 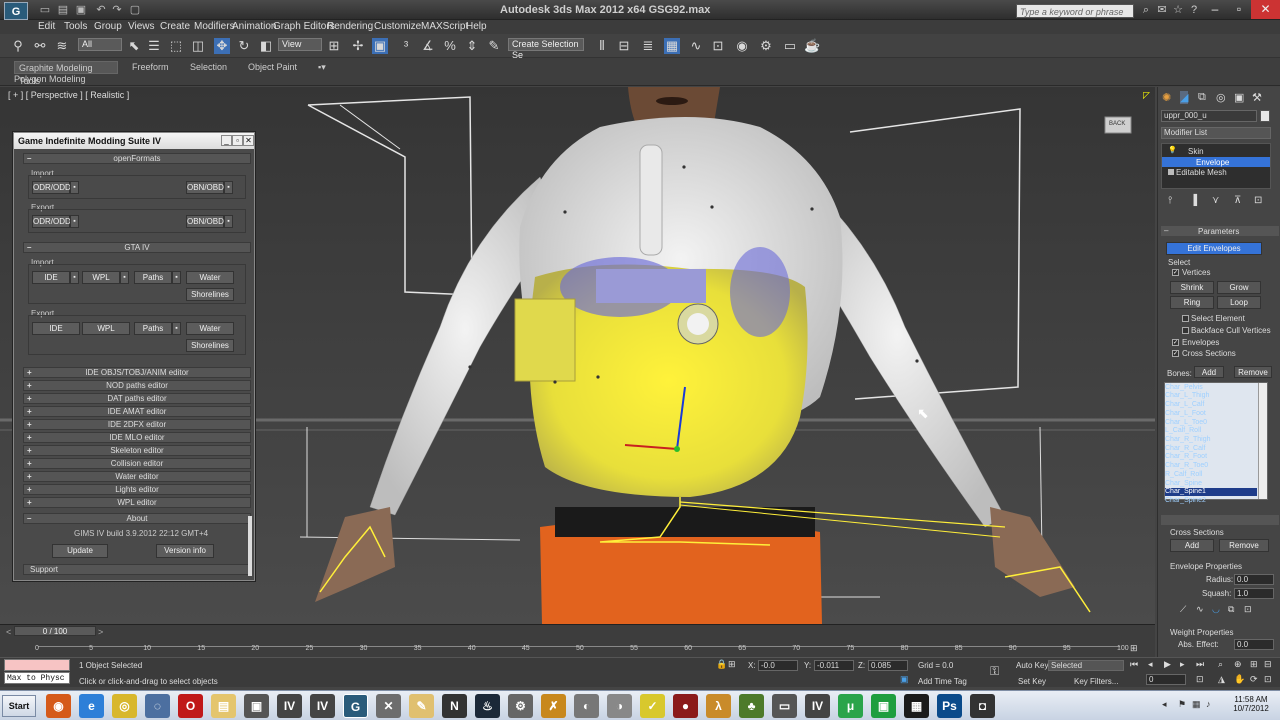 What do you see at coordinates (289, 706) in the screenshot?
I see `gta-iv-icon: IV` at bounding box center [289, 706].